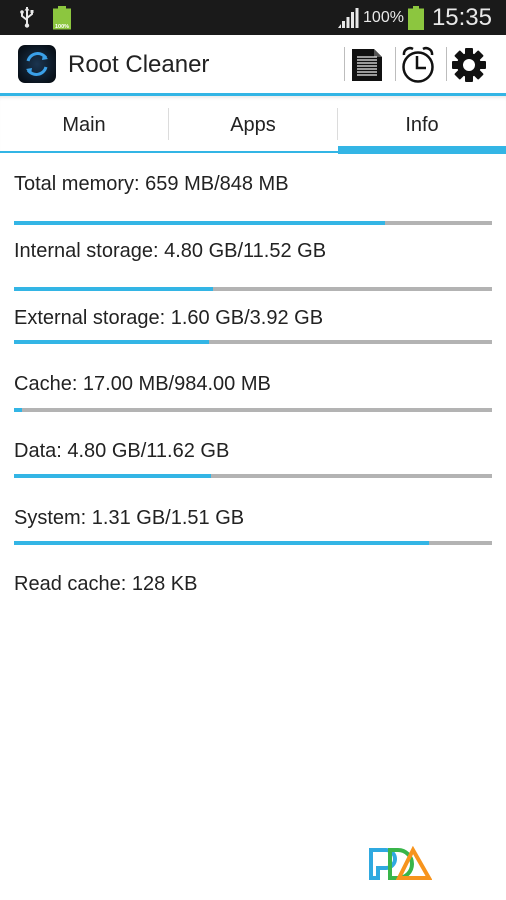 Image resolution: width=506 pixels, height=900 pixels. I want to click on internal-storage-progress, so click(253, 289).